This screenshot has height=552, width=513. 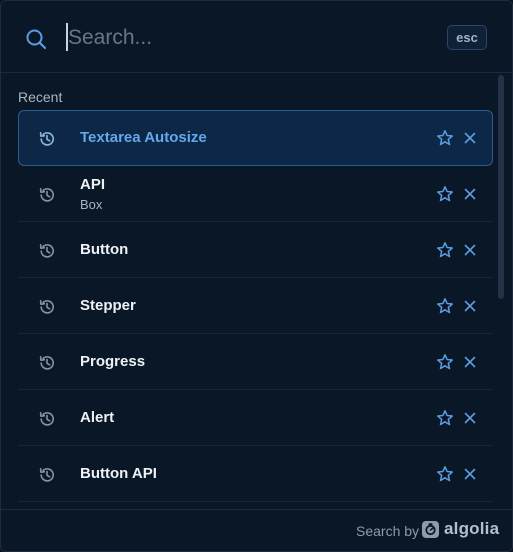 I want to click on result-item: API Box, so click(x=255, y=194).